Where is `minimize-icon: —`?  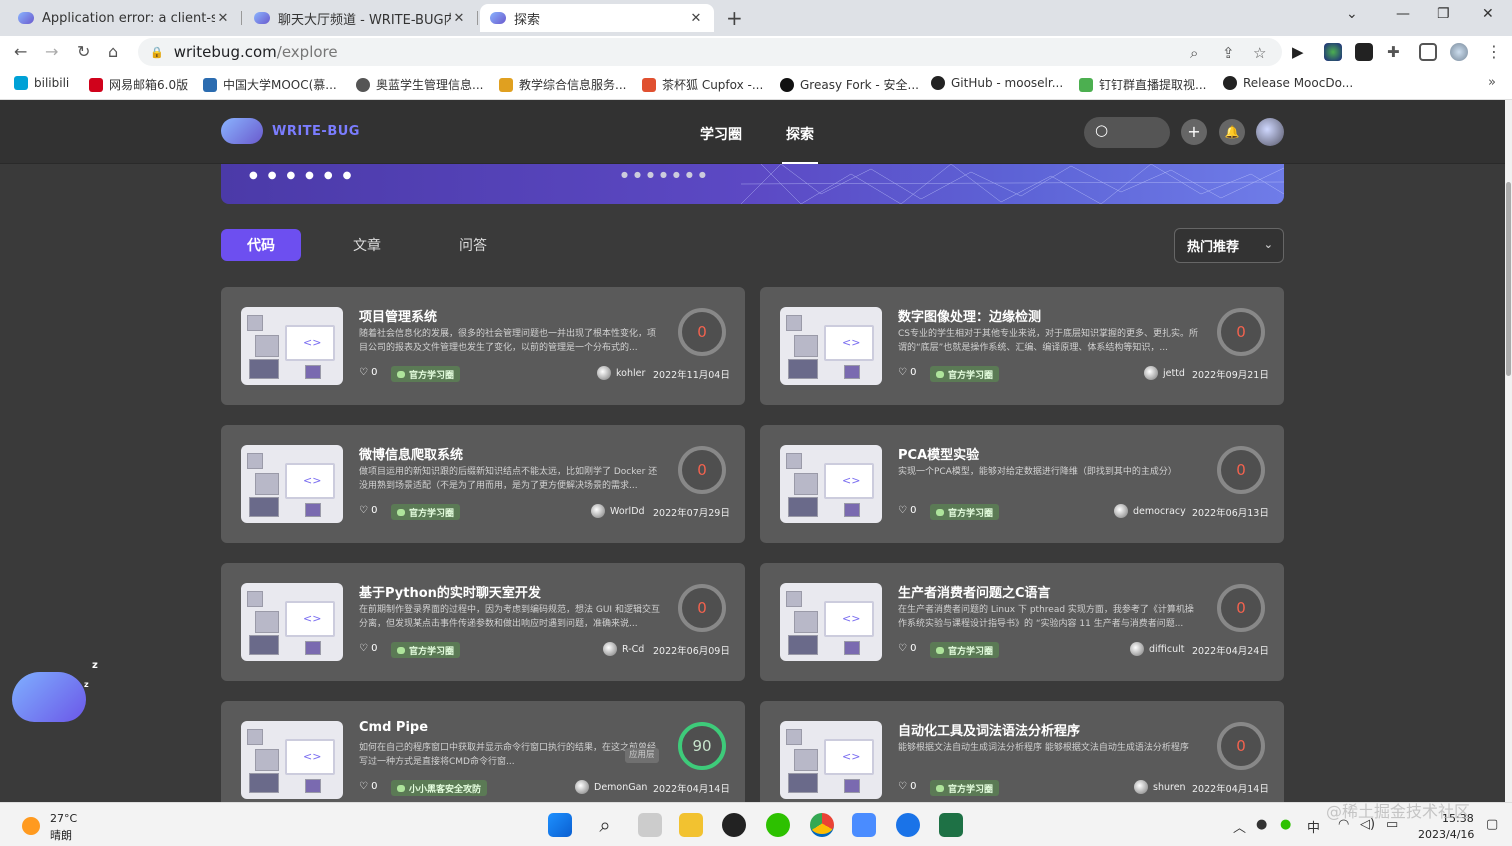
minimize-icon: — is located at coordinates (1403, 14).